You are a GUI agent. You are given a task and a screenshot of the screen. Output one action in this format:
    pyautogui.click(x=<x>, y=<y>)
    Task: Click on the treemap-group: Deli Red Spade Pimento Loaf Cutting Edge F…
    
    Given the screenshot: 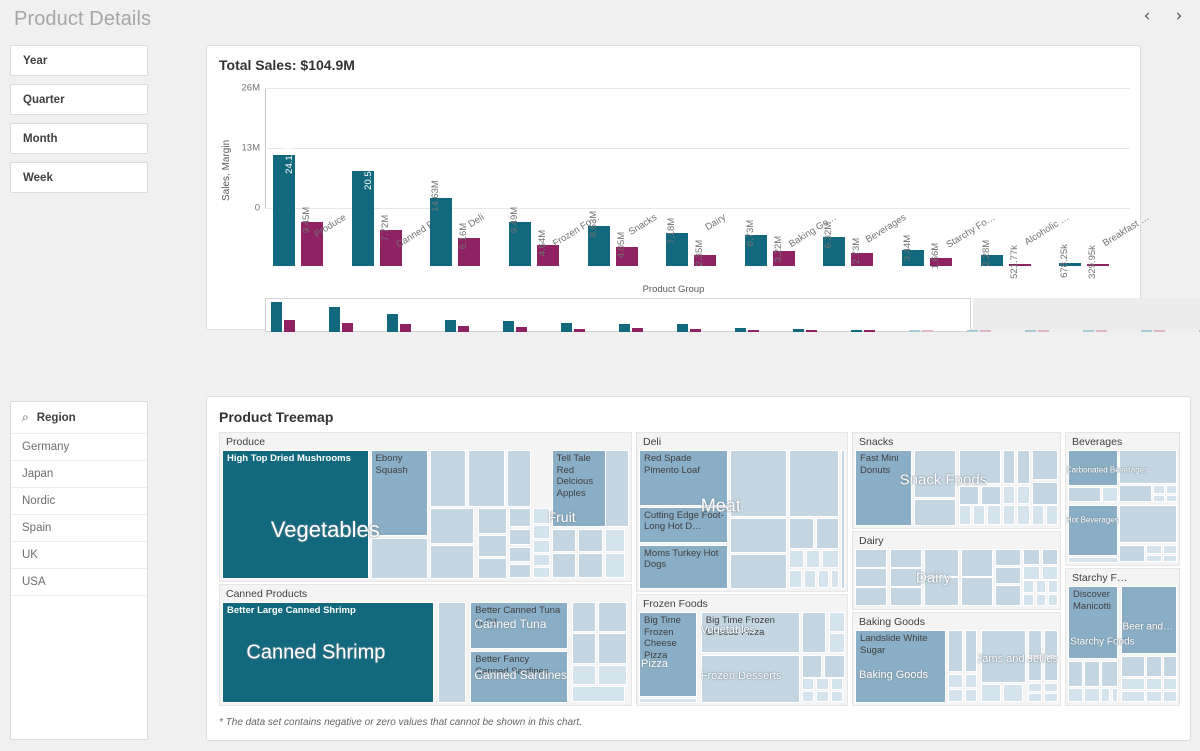 What is the action you would take?
    pyautogui.click(x=742, y=512)
    